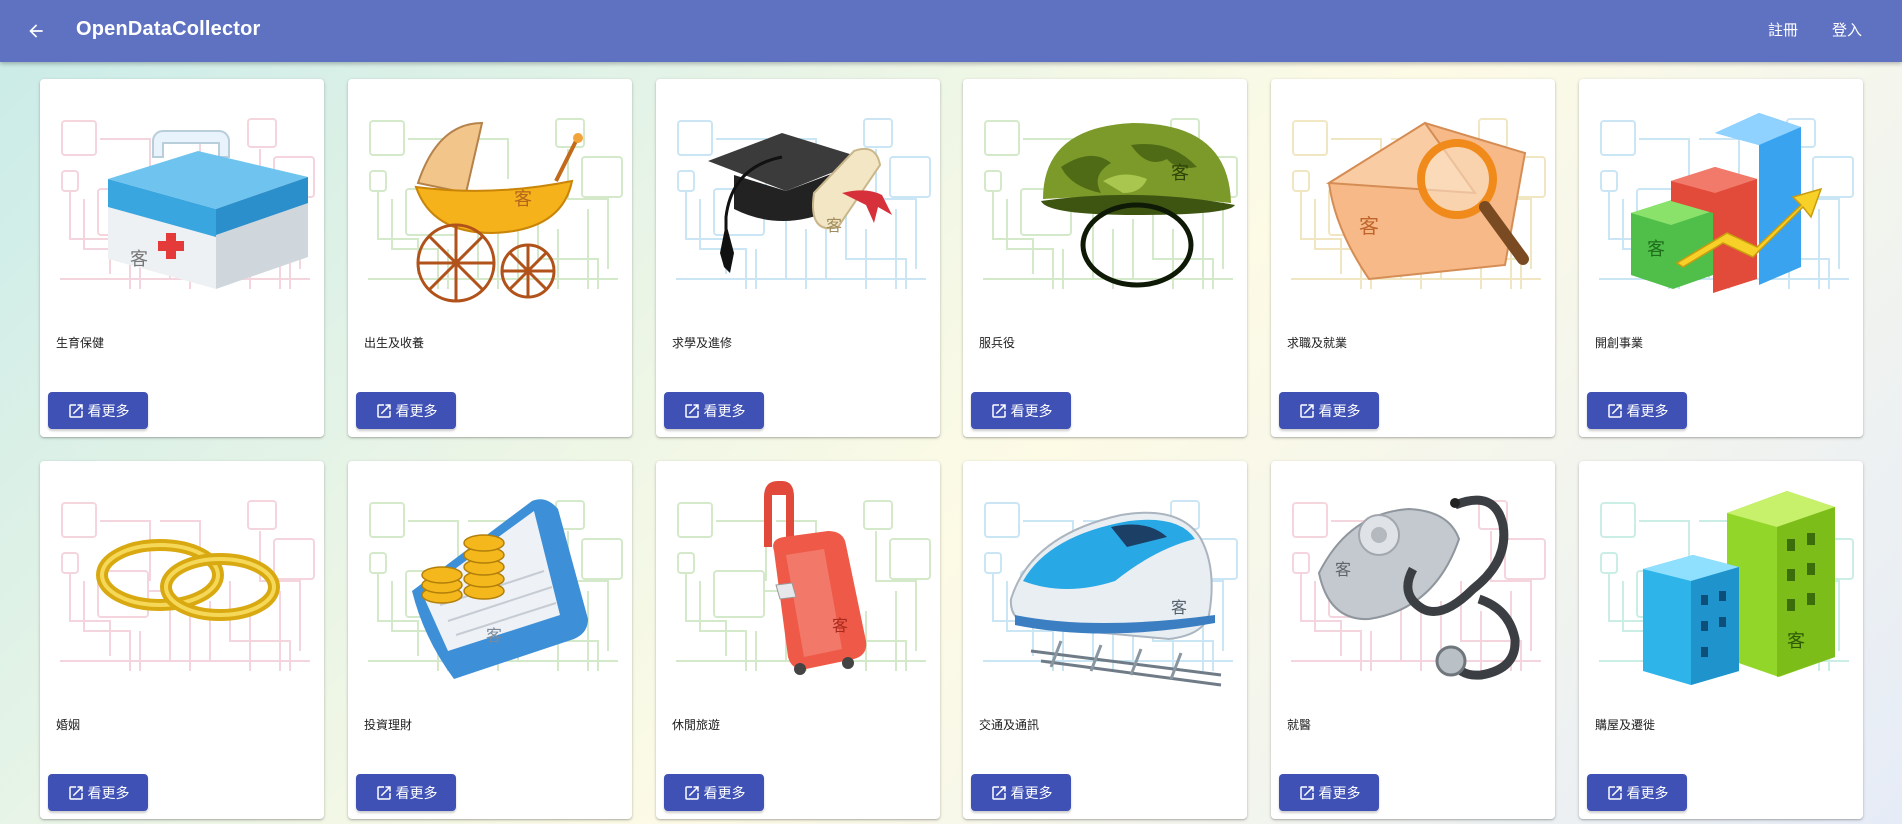 The image size is (1902, 824). What do you see at coordinates (495, 589) in the screenshot?
I see `investment-coins-icon: 客` at bounding box center [495, 589].